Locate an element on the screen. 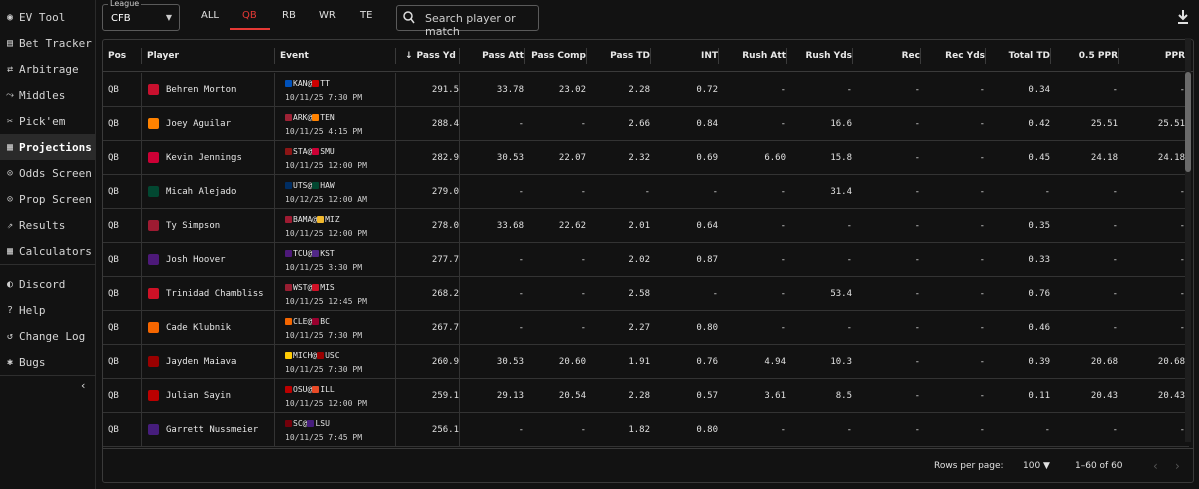 This screenshot has height=489, width=1199. sidebar-item-change-log: ↺ Change Log is located at coordinates (48, 336).